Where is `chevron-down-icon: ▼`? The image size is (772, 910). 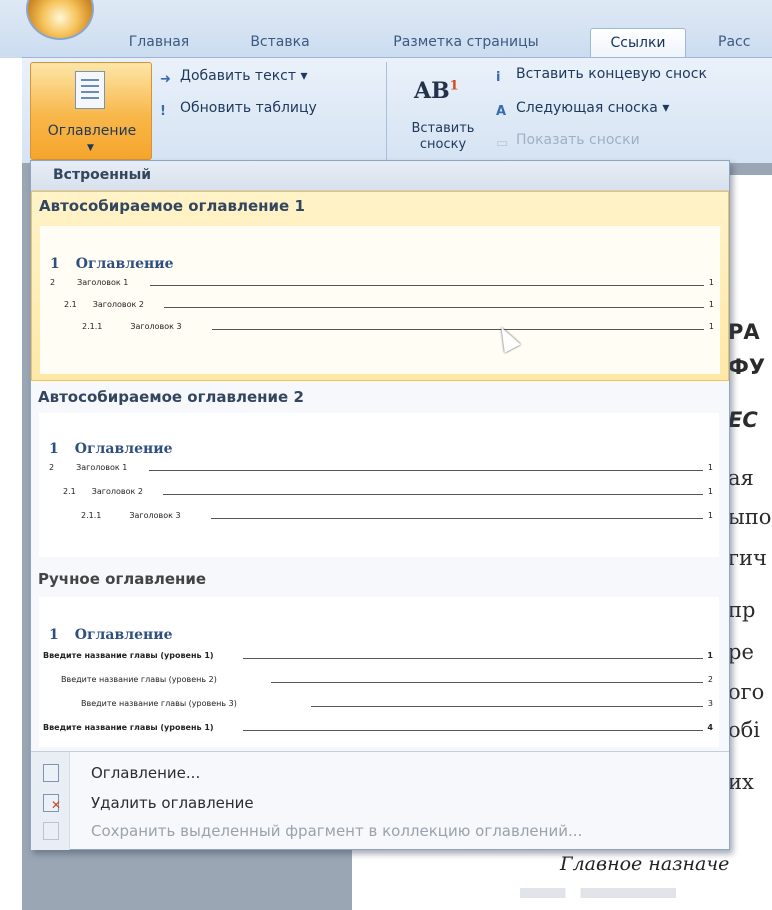 chevron-down-icon: ▼ is located at coordinates (90, 148).